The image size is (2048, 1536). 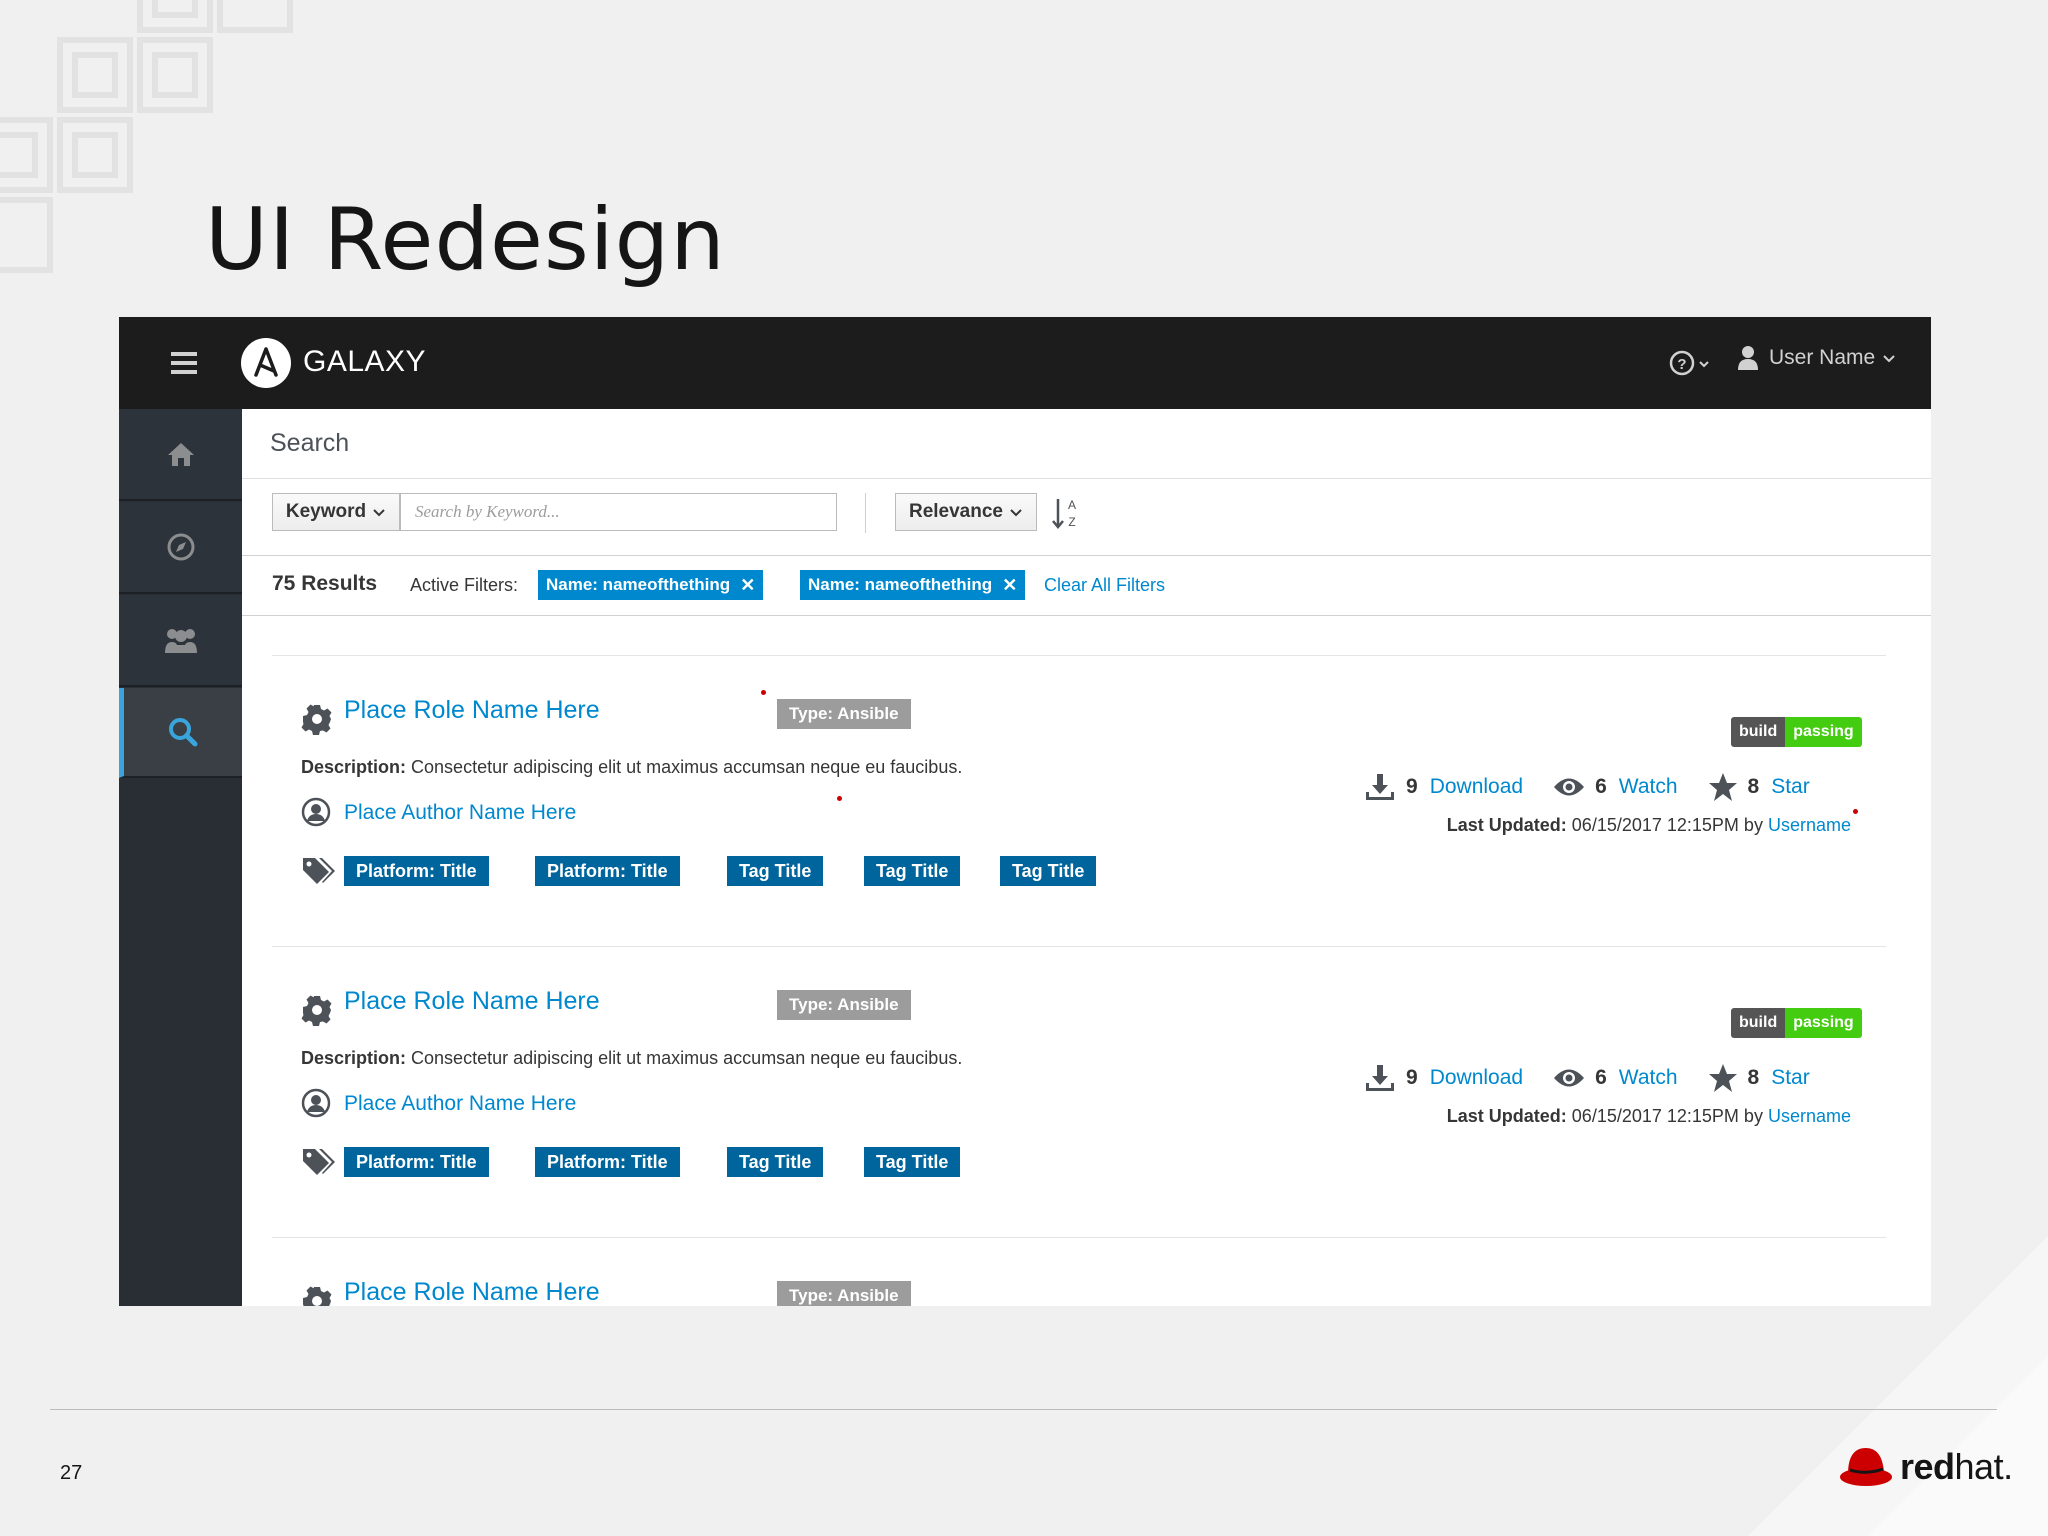 I want to click on star-icon, so click(x=1722, y=1078).